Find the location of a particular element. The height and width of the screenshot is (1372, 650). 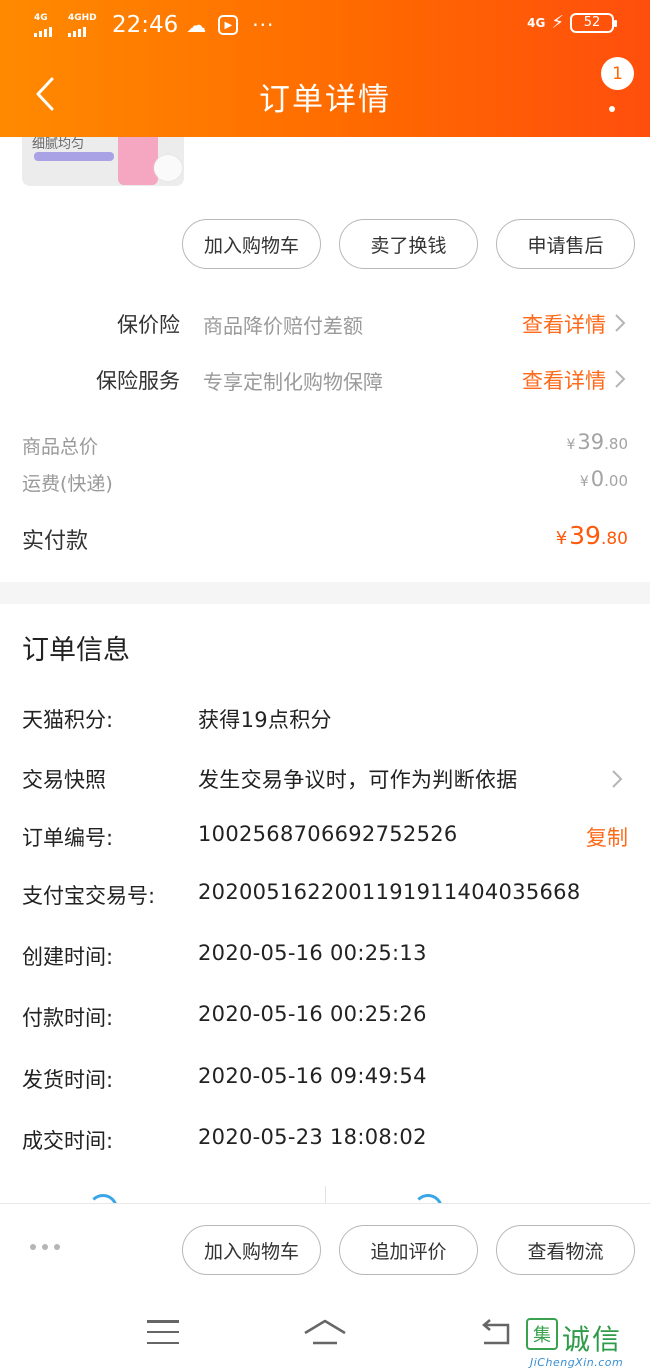

subtotal-value: ¥39.80 is located at coordinates (597, 442).